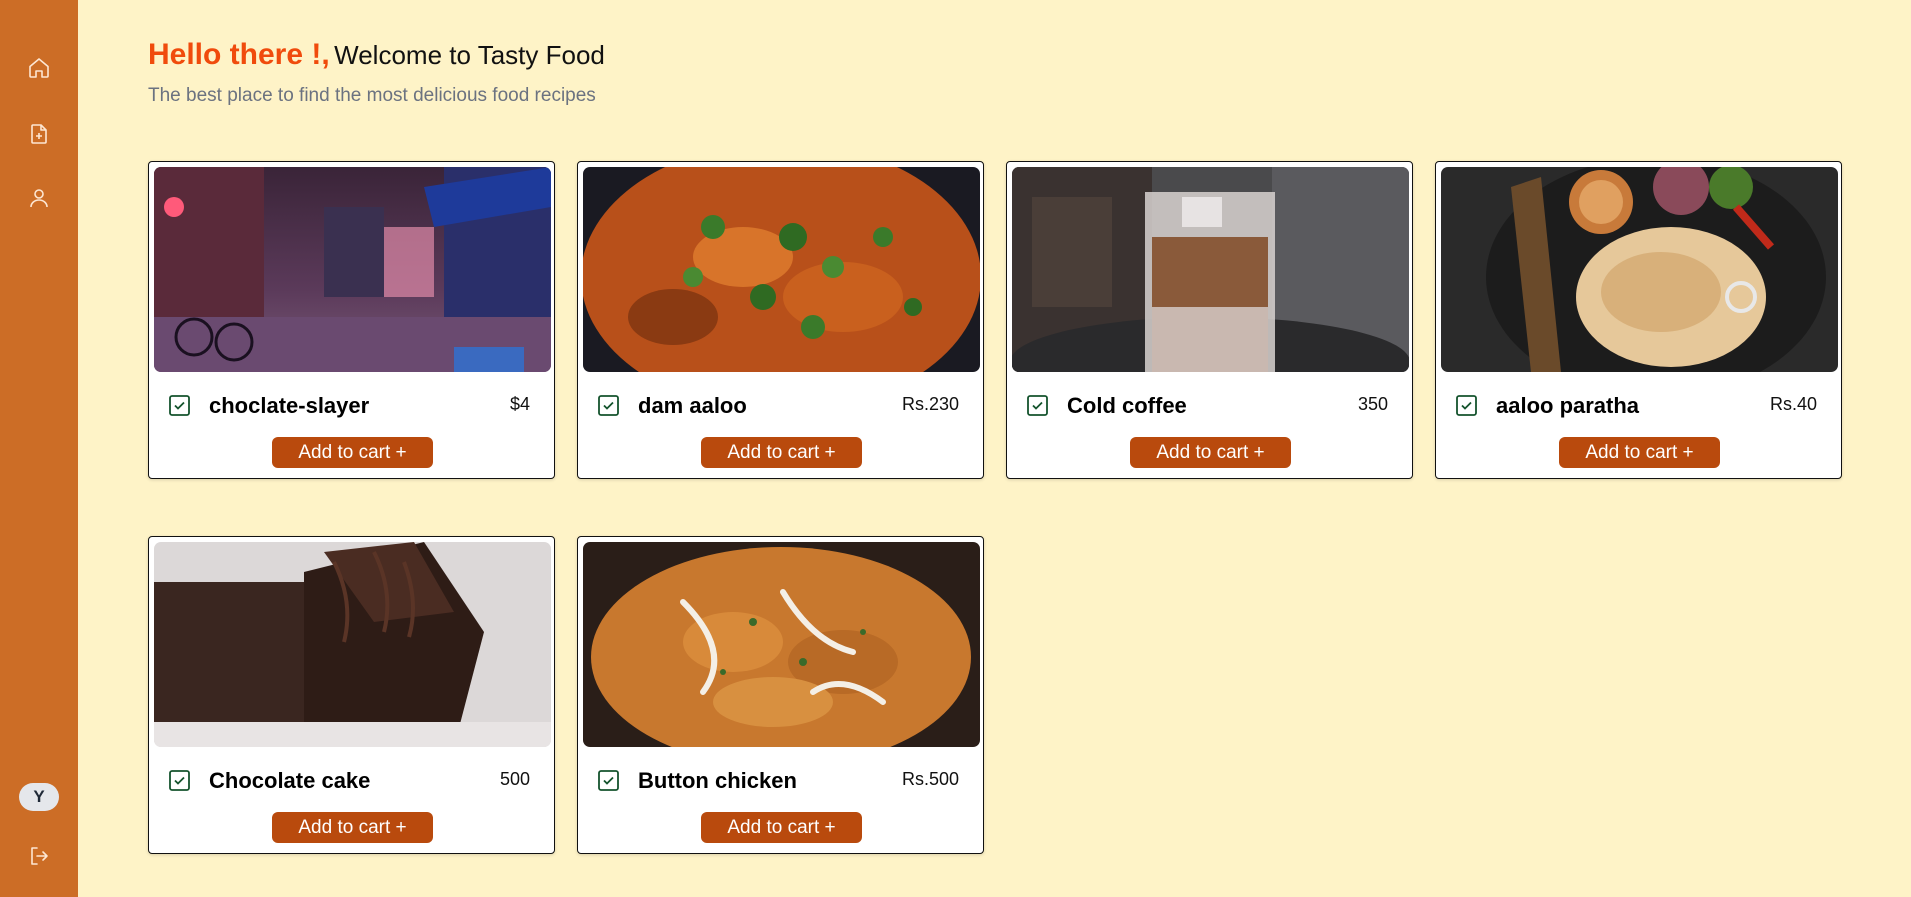 The height and width of the screenshot is (897, 1911). Describe the element at coordinates (290, 780) in the screenshot. I see `recipe-name: Chocolate cake` at that location.